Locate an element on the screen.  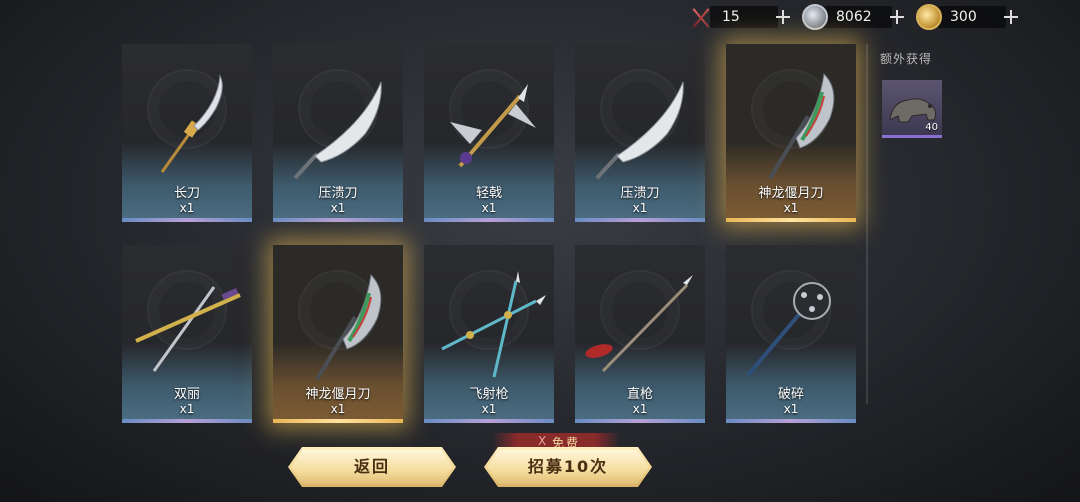
crossed-swords-icon is located at coordinates (701, 17).